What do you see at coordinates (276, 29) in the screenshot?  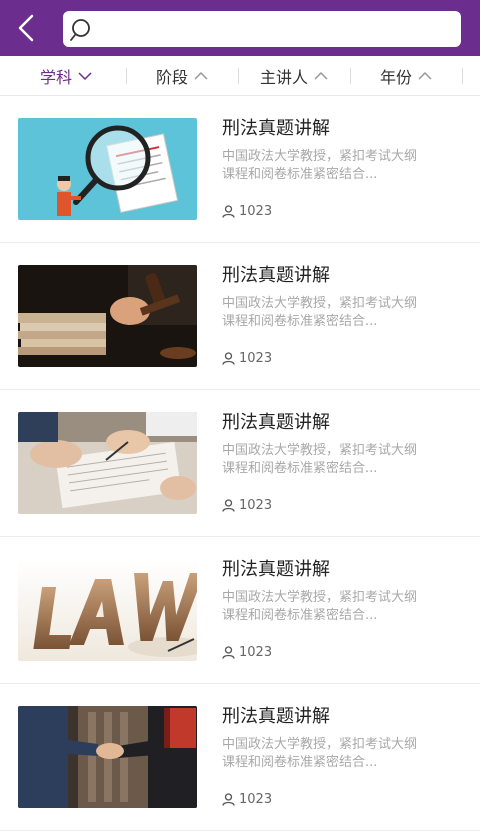 I see `search-input` at bounding box center [276, 29].